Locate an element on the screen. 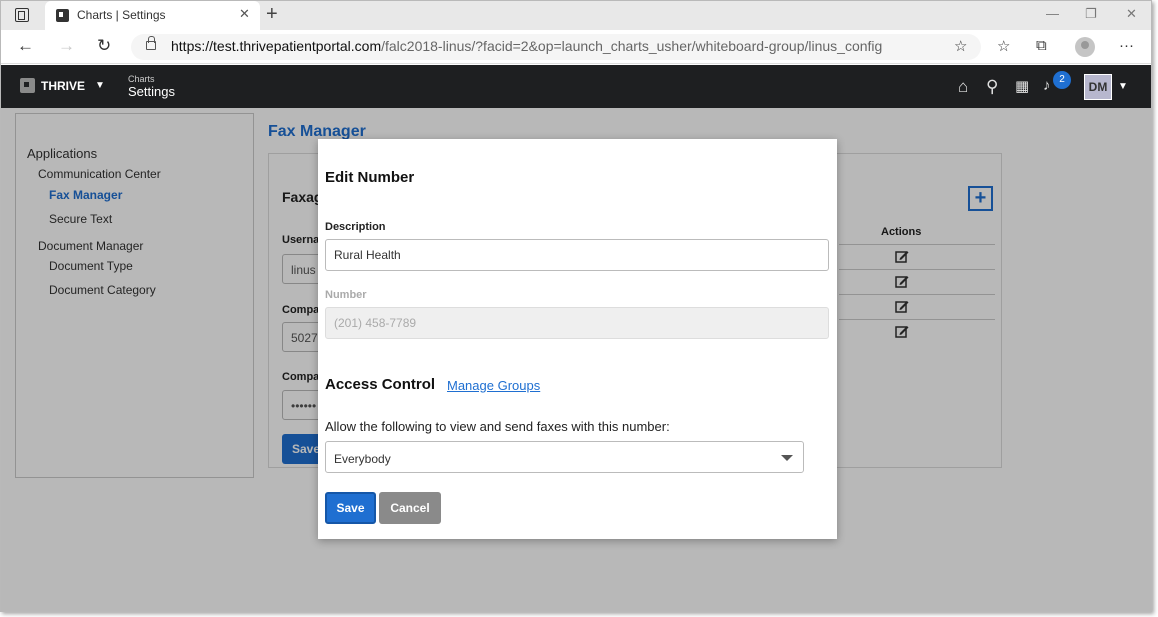 The image size is (1158, 617). access-select-value: Everybody is located at coordinates (362, 459).